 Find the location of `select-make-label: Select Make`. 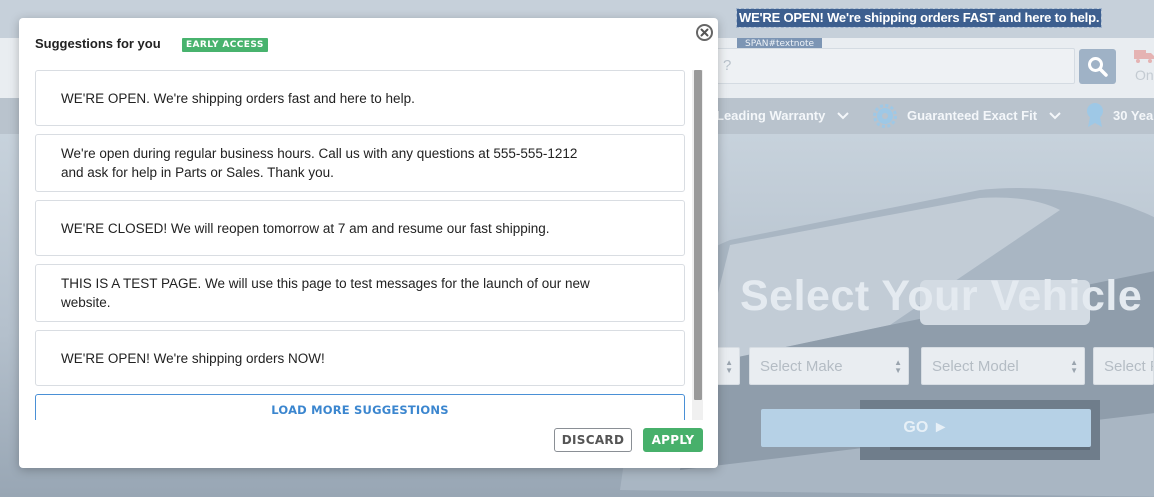

select-make-label: Select Make is located at coordinates (801, 366).